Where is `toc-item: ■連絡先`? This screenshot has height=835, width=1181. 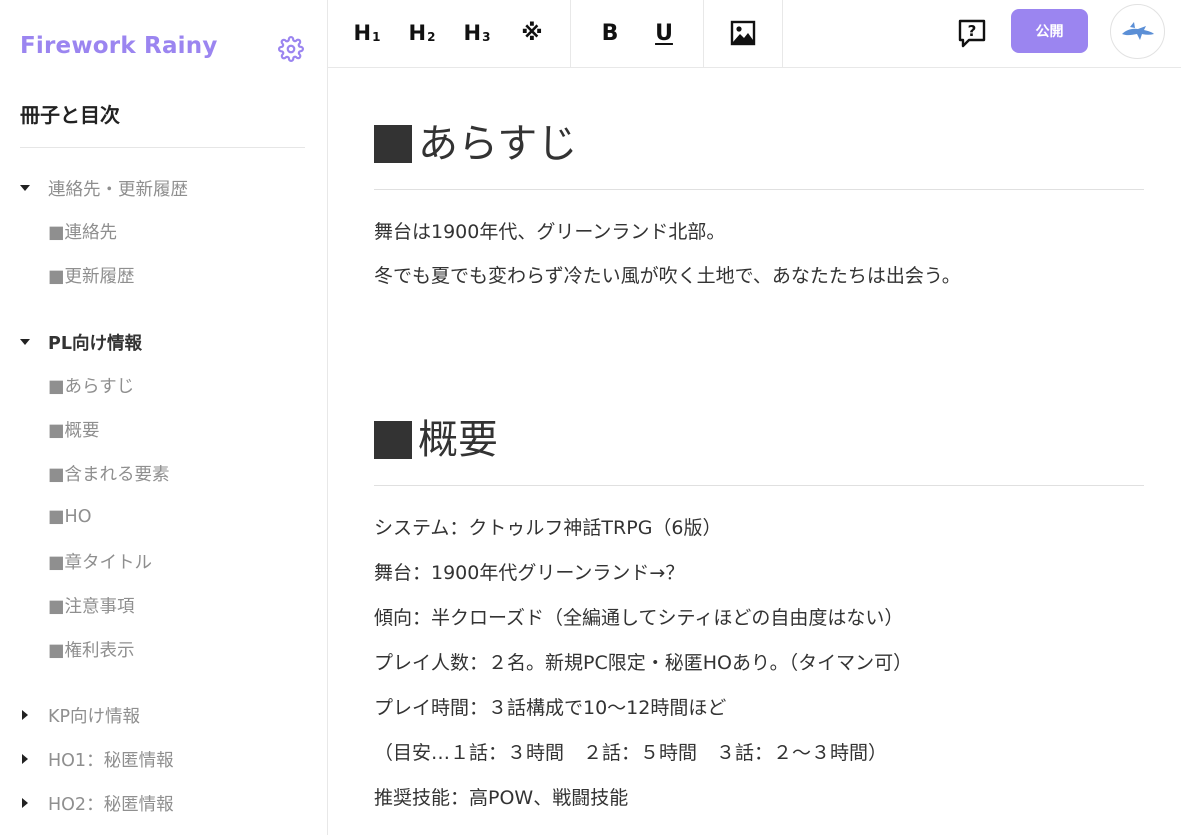
toc-item: ■連絡先 is located at coordinates (82, 231).